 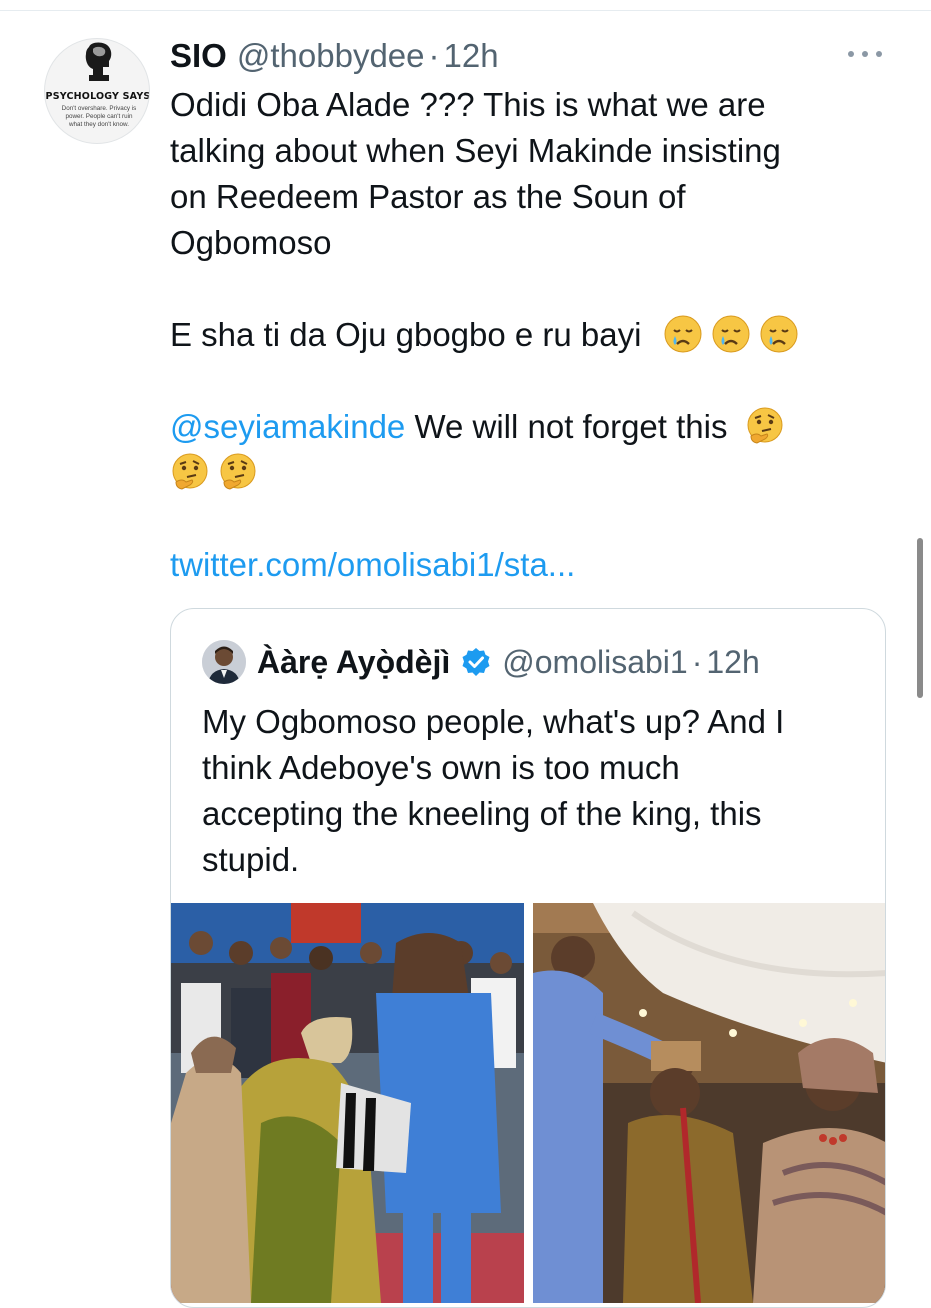 I want to click on tweet-paragraph-2: E sha ti da Oju gbogbo e ru bayi, so click(x=520, y=335).